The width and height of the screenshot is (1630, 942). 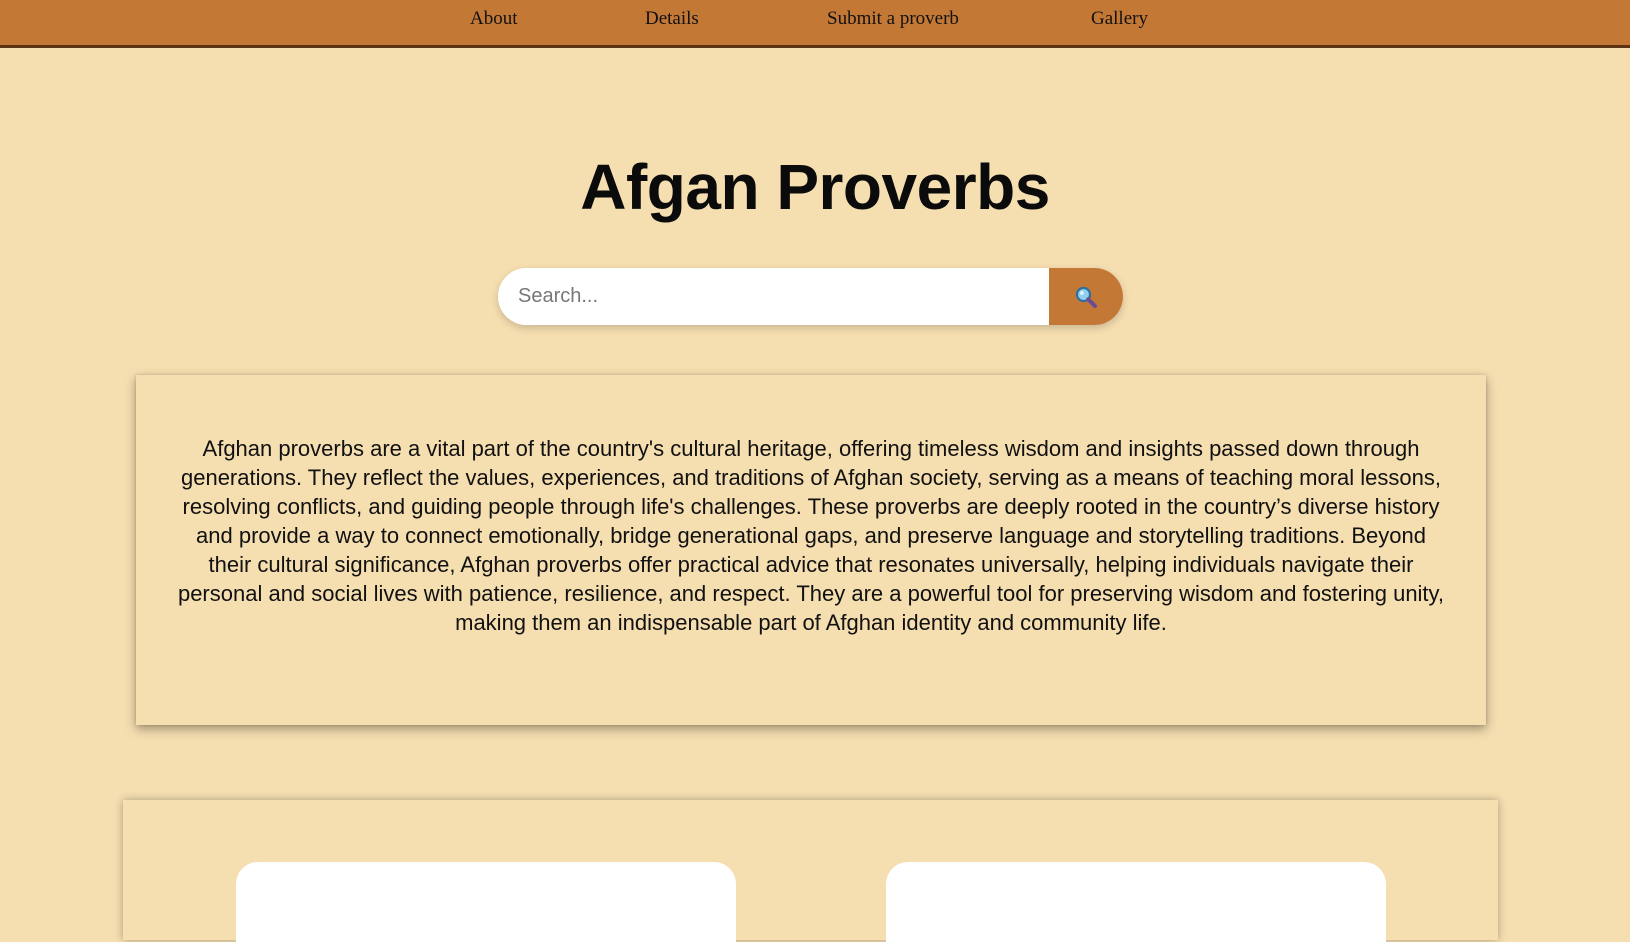 I want to click on page-title: Afgan Proverbs, so click(x=815, y=187).